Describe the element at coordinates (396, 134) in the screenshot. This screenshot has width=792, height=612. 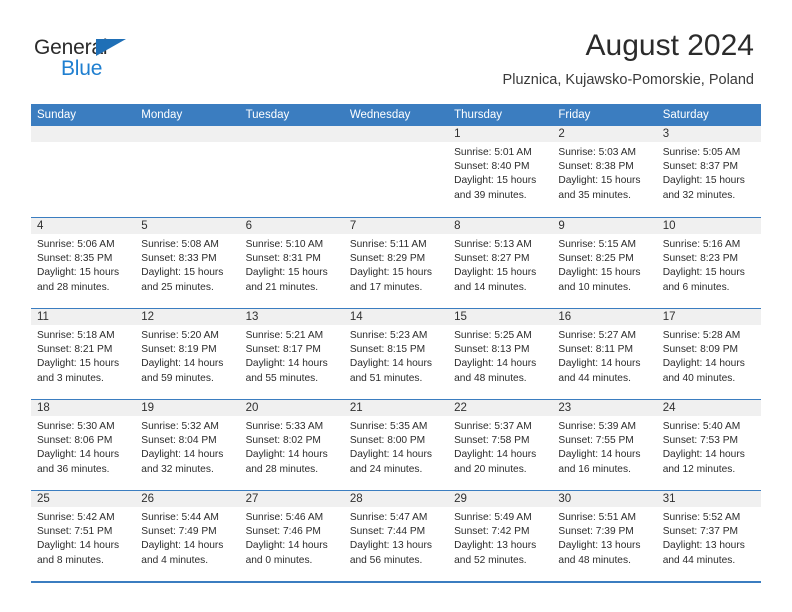
I see `day-number` at that location.